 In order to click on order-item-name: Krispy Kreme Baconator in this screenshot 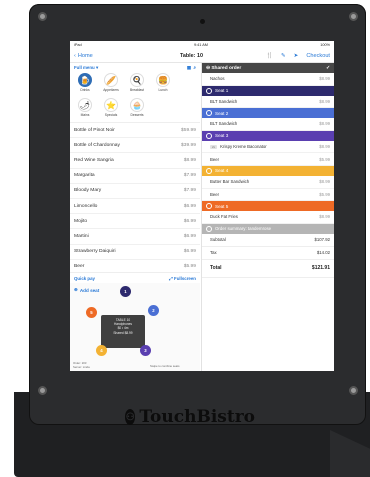, I will do `click(243, 147)`.